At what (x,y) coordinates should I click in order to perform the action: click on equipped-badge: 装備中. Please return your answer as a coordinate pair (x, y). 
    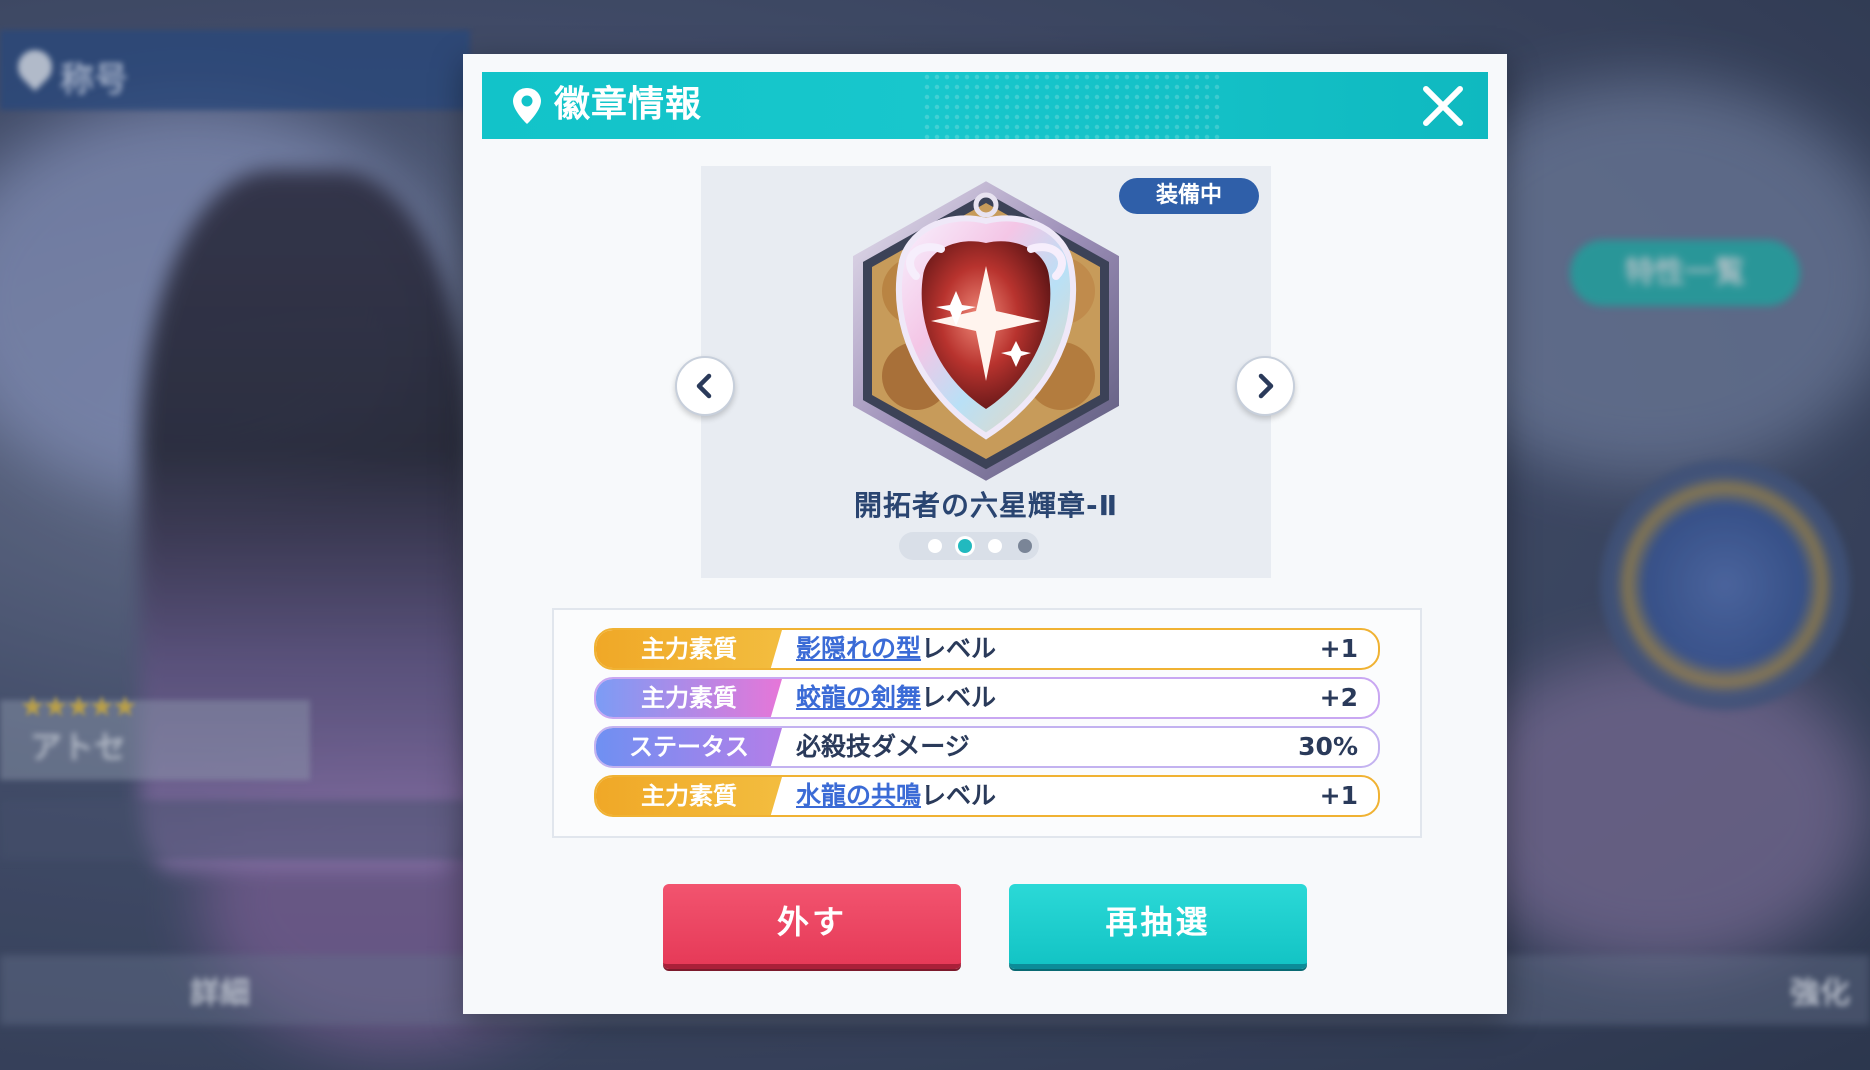
    Looking at the image, I should click on (1189, 196).